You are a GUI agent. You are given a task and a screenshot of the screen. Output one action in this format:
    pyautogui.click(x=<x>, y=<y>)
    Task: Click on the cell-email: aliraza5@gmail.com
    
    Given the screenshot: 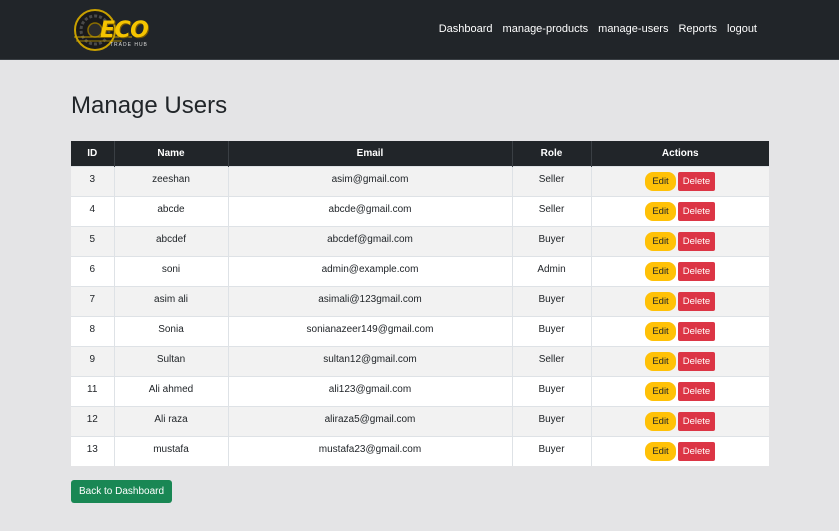 What is the action you would take?
    pyautogui.click(x=370, y=420)
    